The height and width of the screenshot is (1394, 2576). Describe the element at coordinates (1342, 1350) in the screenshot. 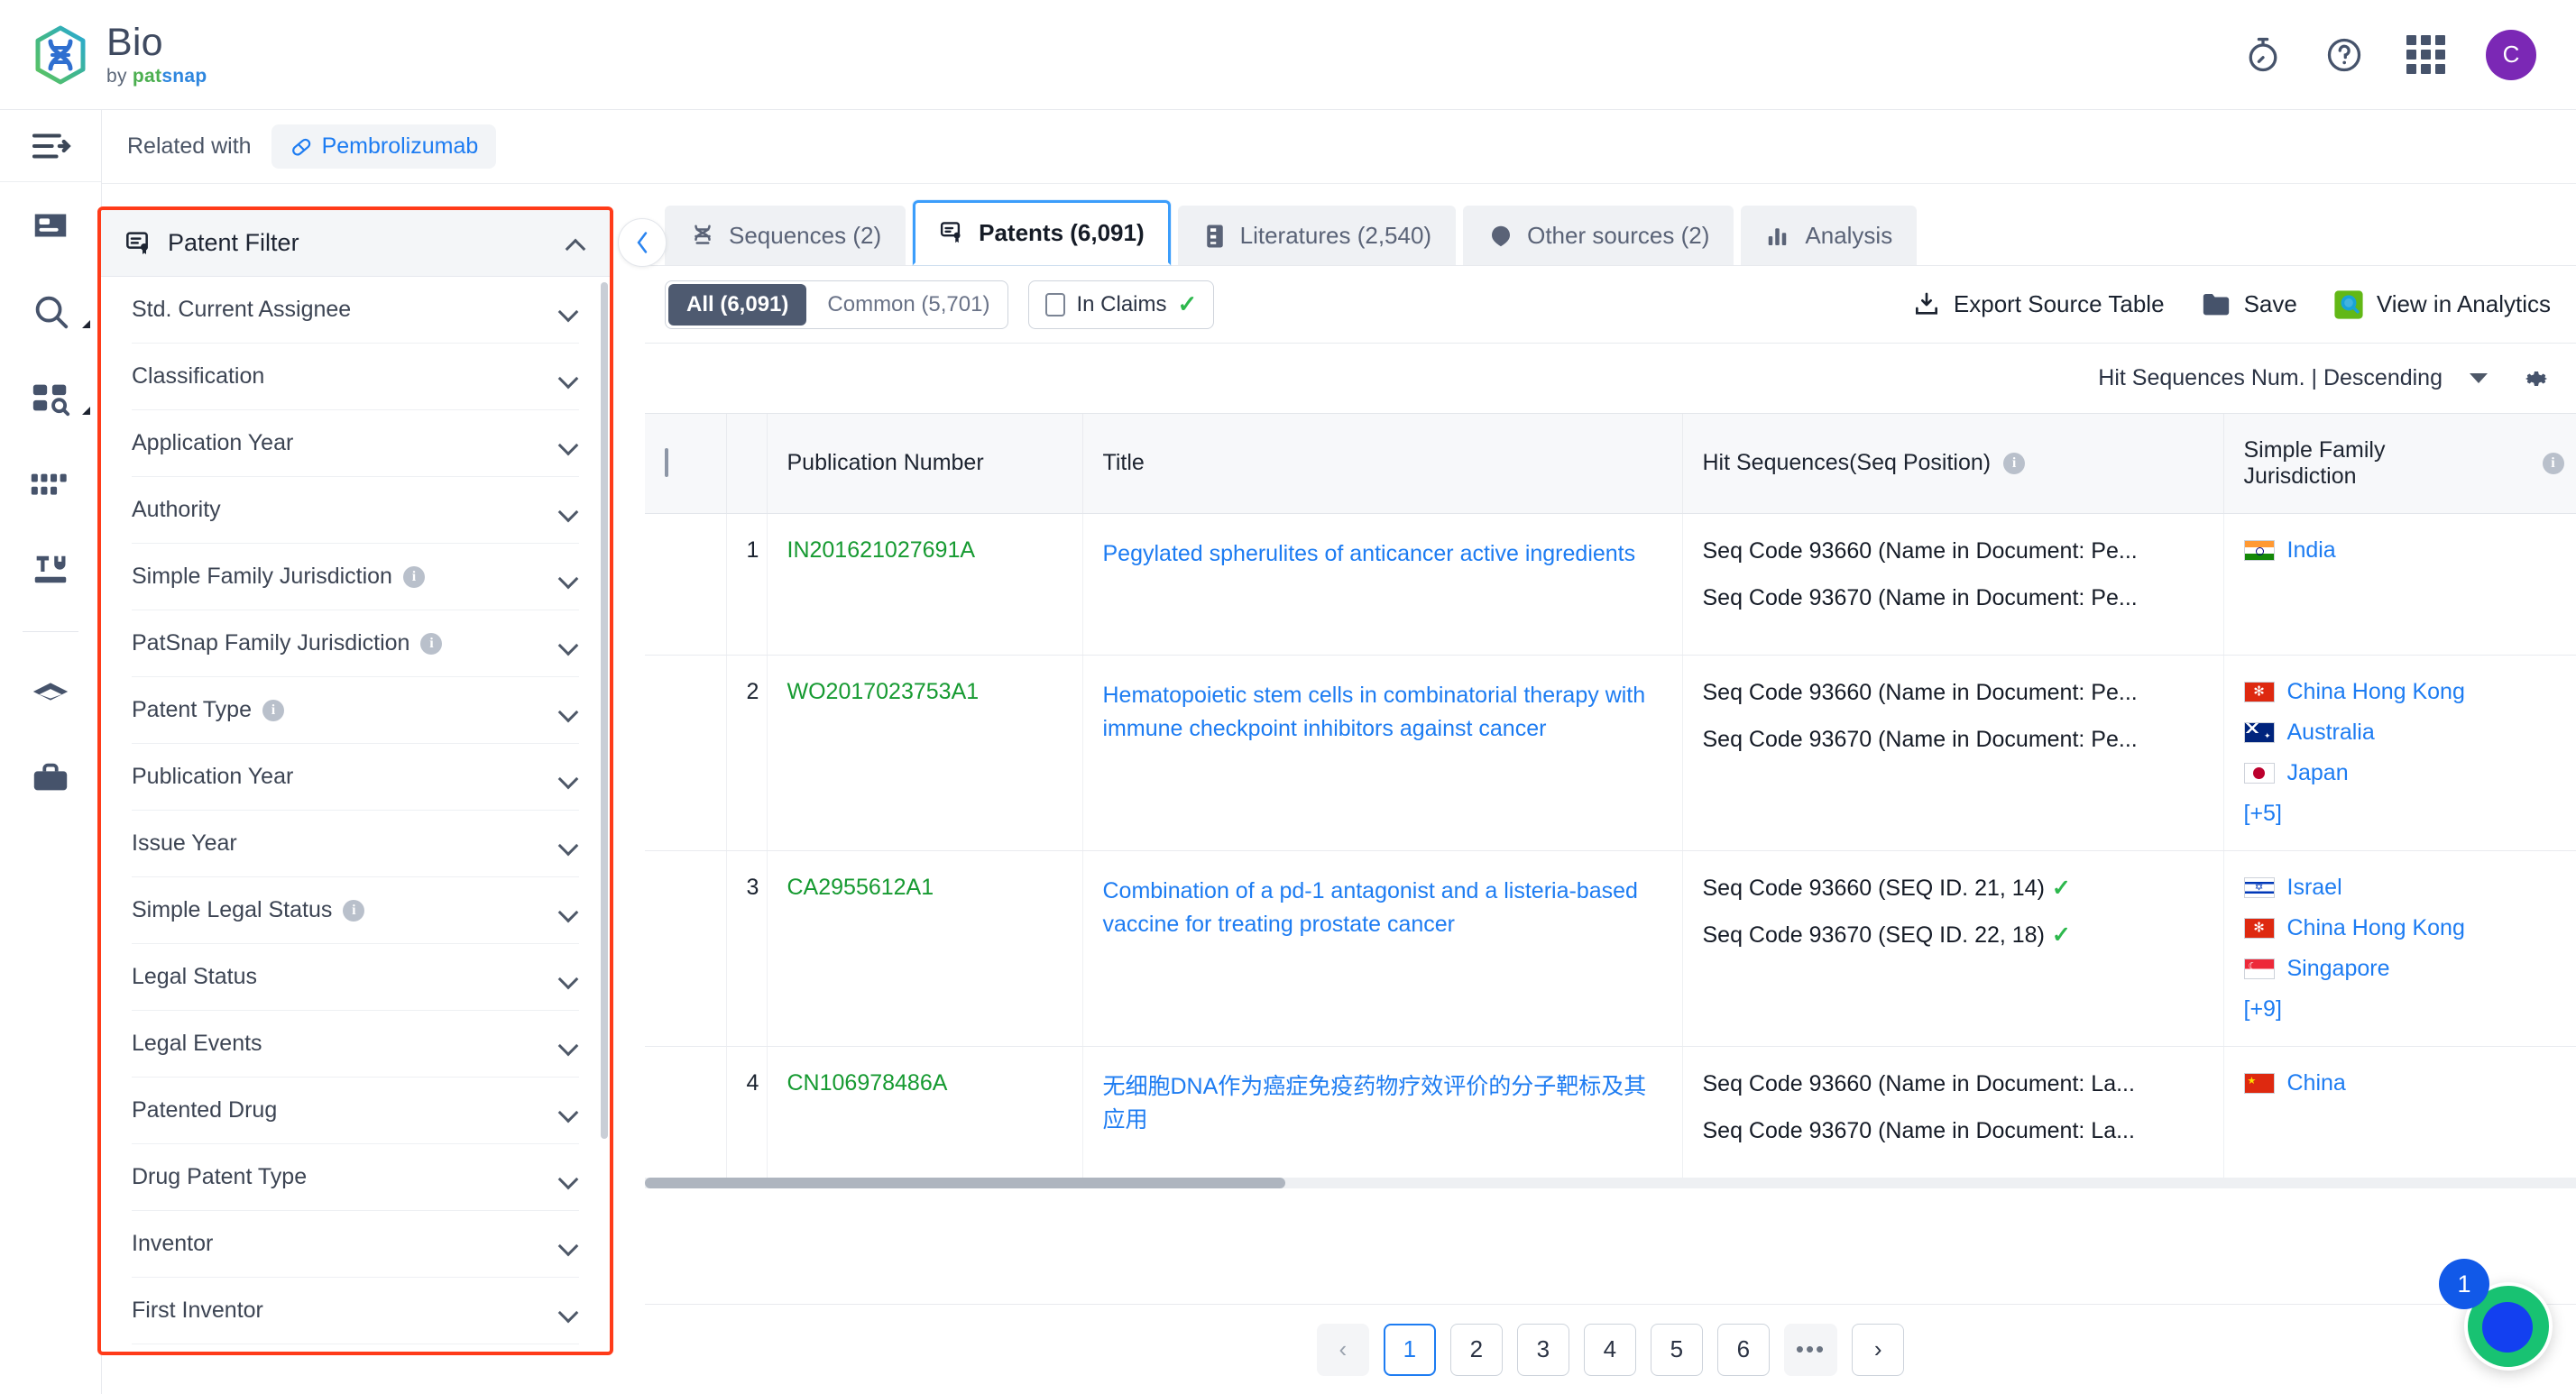

I see `pagination-prev: ‹` at that location.